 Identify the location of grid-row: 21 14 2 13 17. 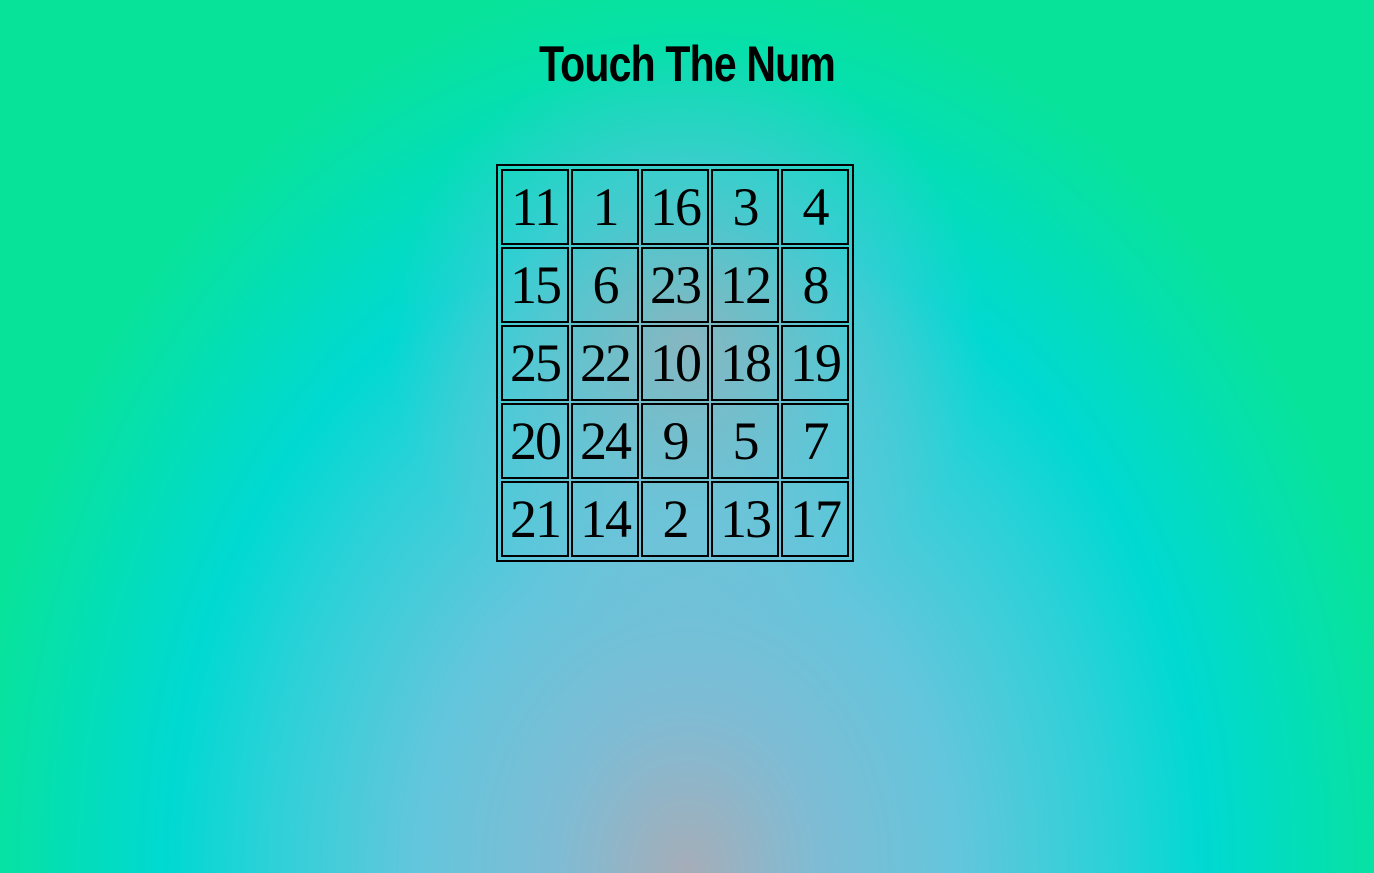
(675, 519).